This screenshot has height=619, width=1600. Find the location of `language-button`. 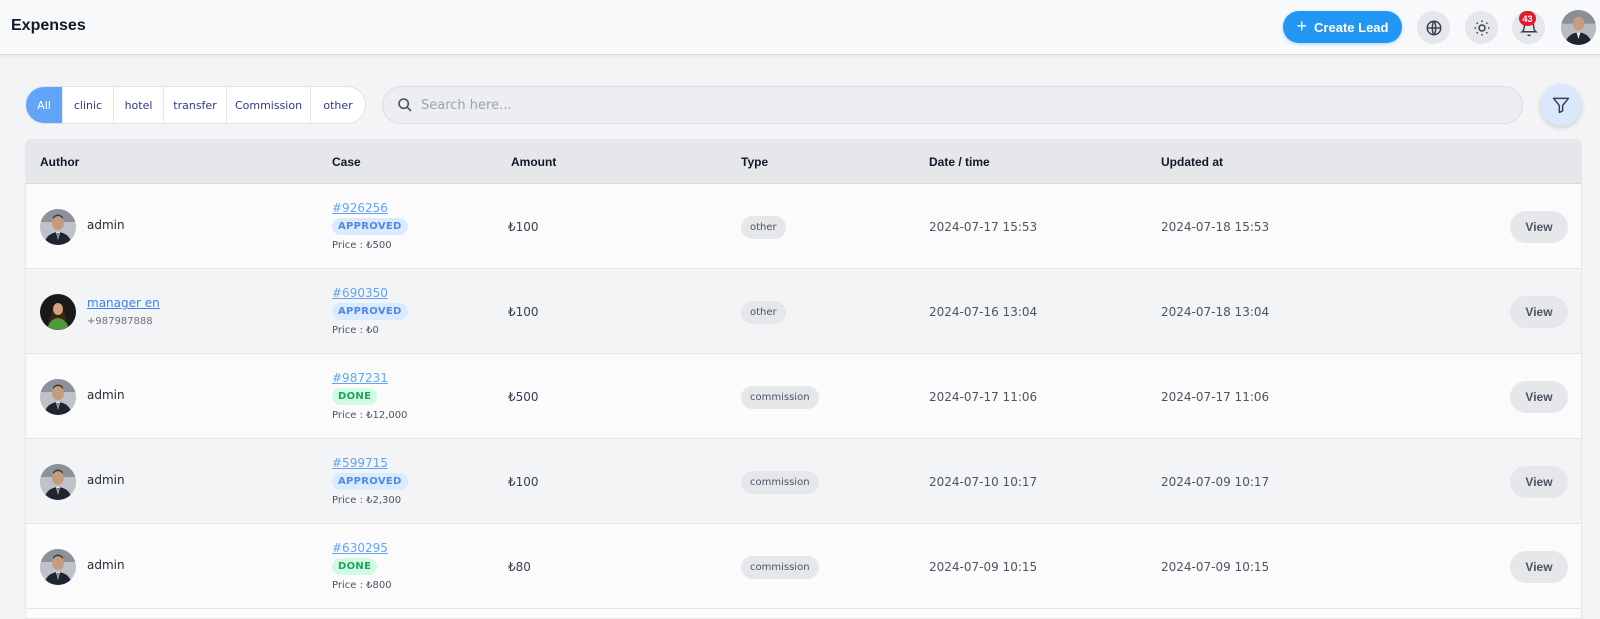

language-button is located at coordinates (1433, 27).